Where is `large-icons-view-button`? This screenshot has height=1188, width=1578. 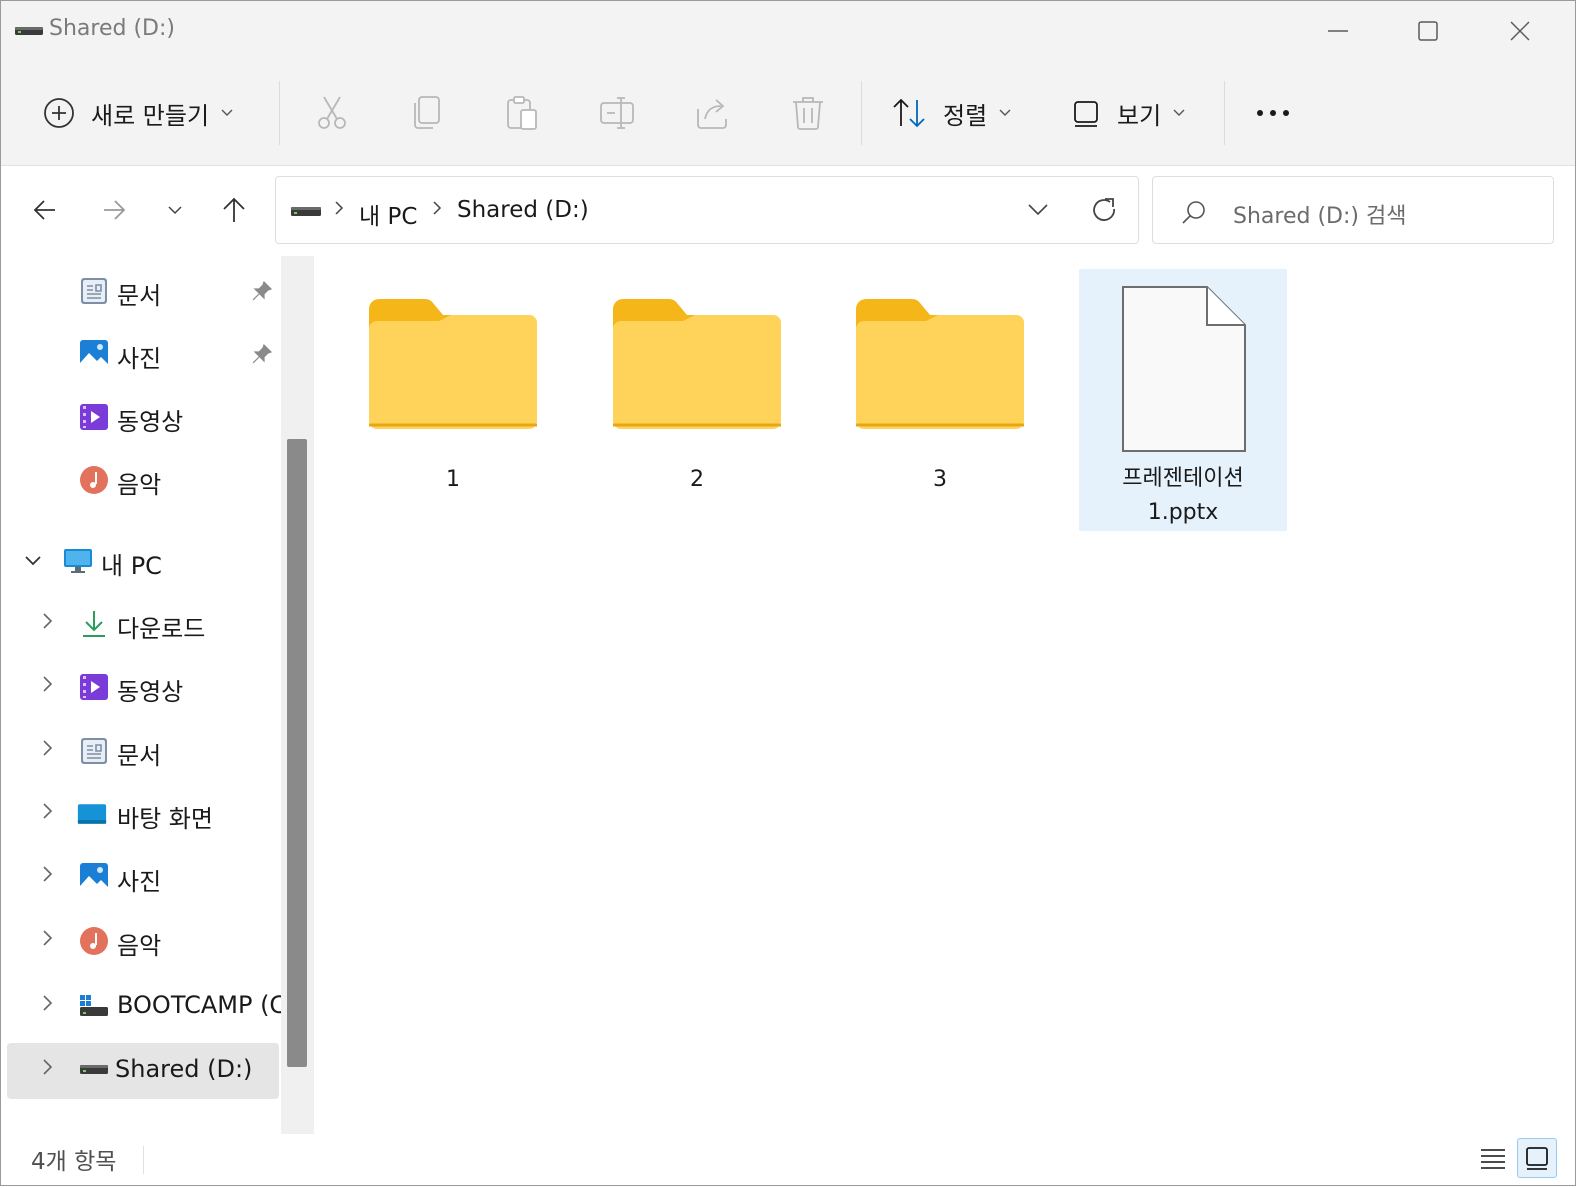
large-icons-view-button is located at coordinates (1537, 1158).